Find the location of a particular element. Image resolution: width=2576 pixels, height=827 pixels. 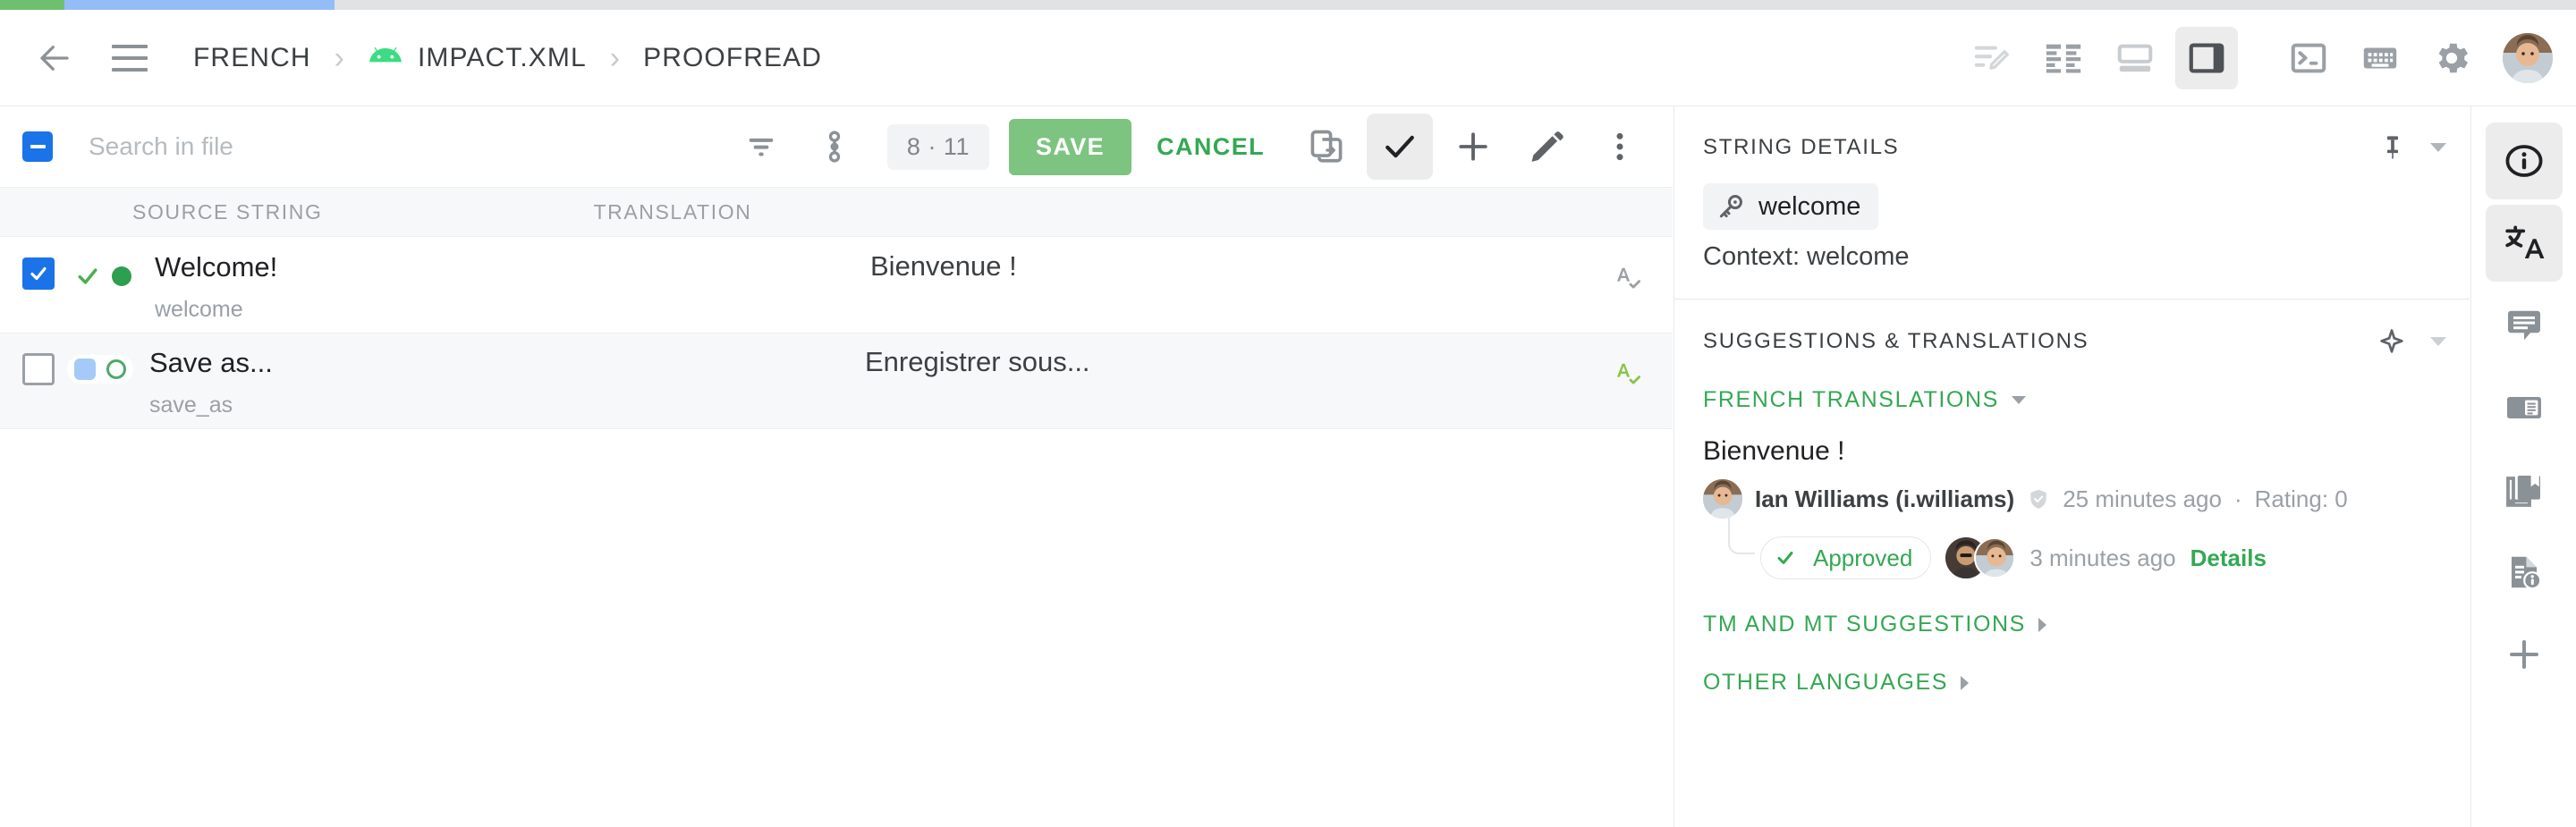

approve-check-icon is located at coordinates (1399, 147).